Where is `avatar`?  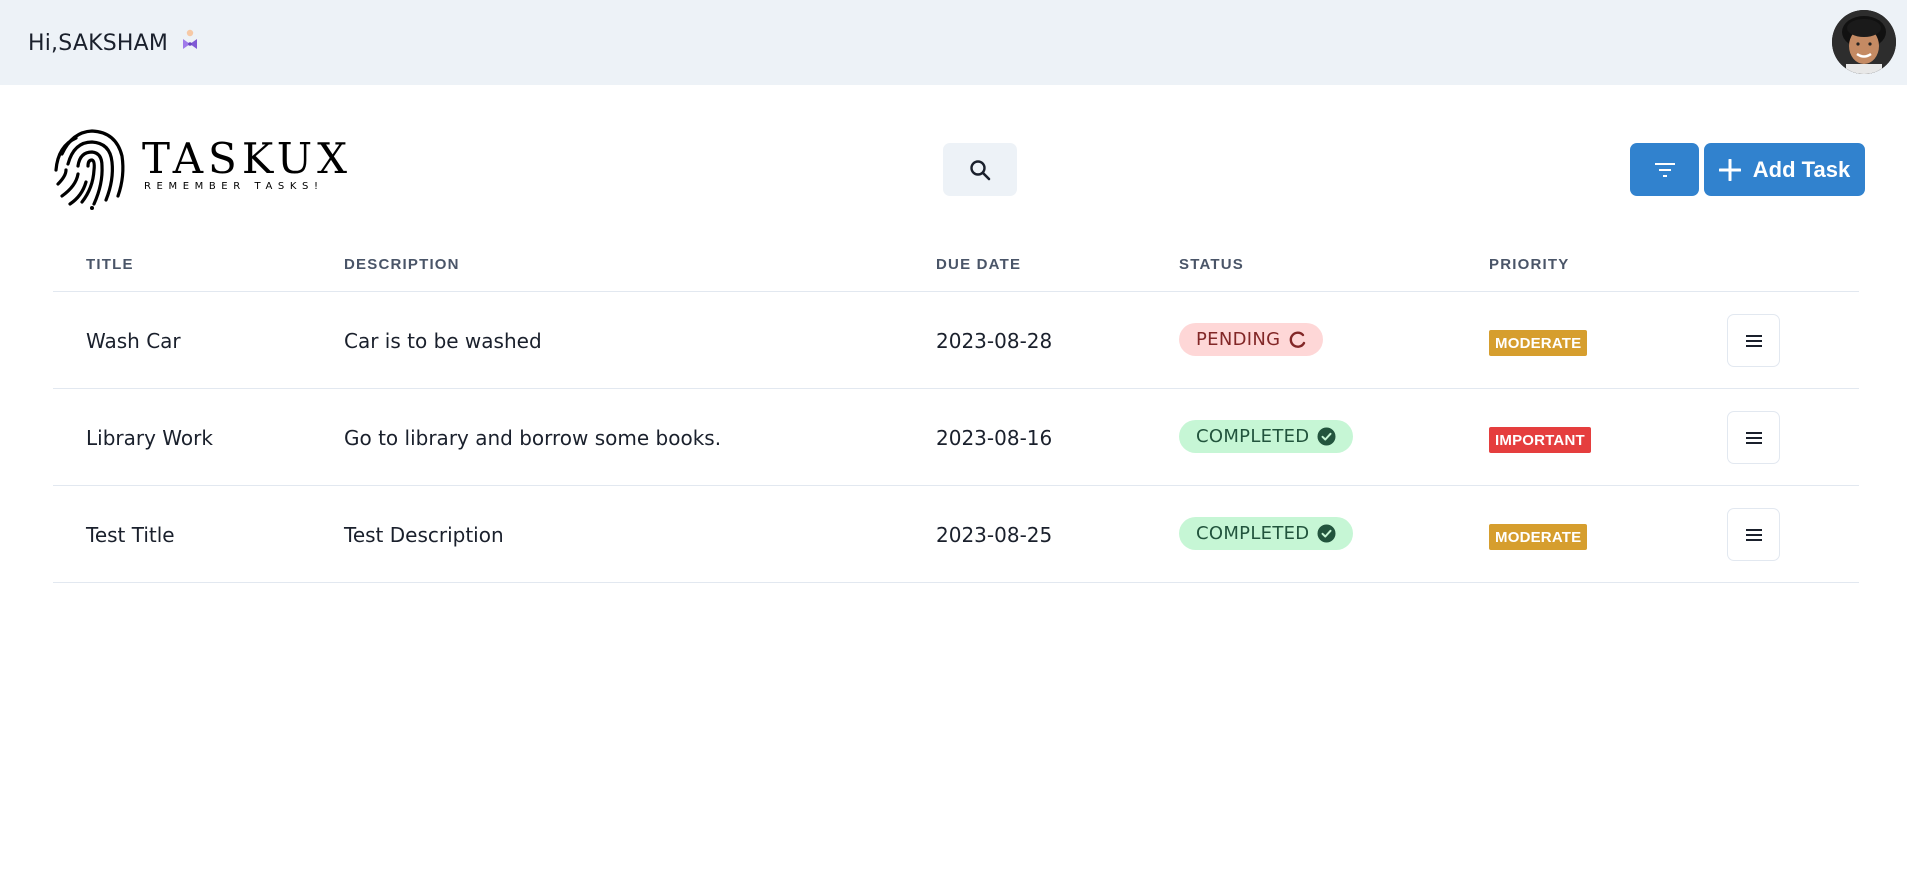 avatar is located at coordinates (1864, 42).